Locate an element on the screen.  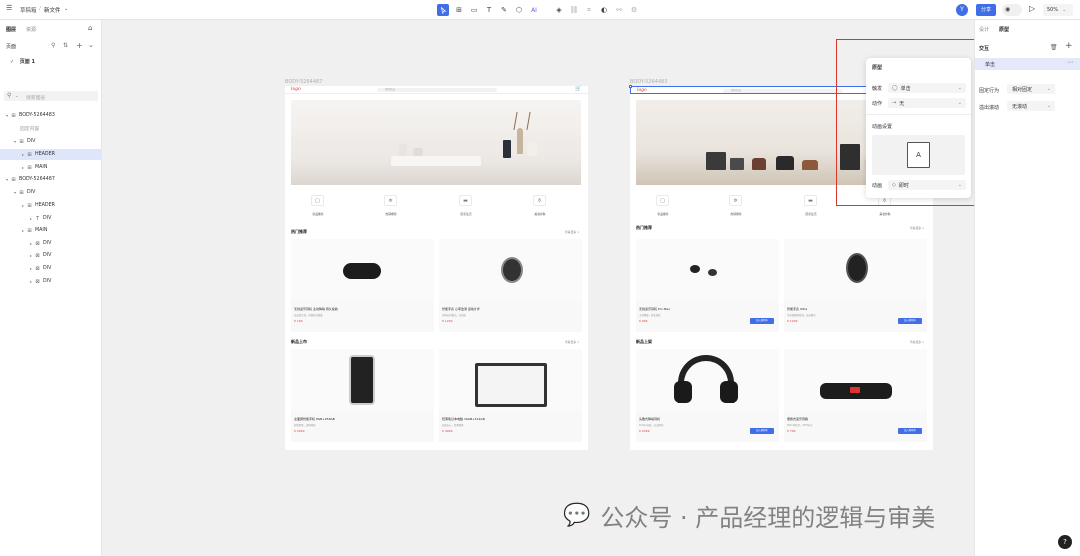
component-tool-icon: ⬡ is located at coordinates (519, 10).